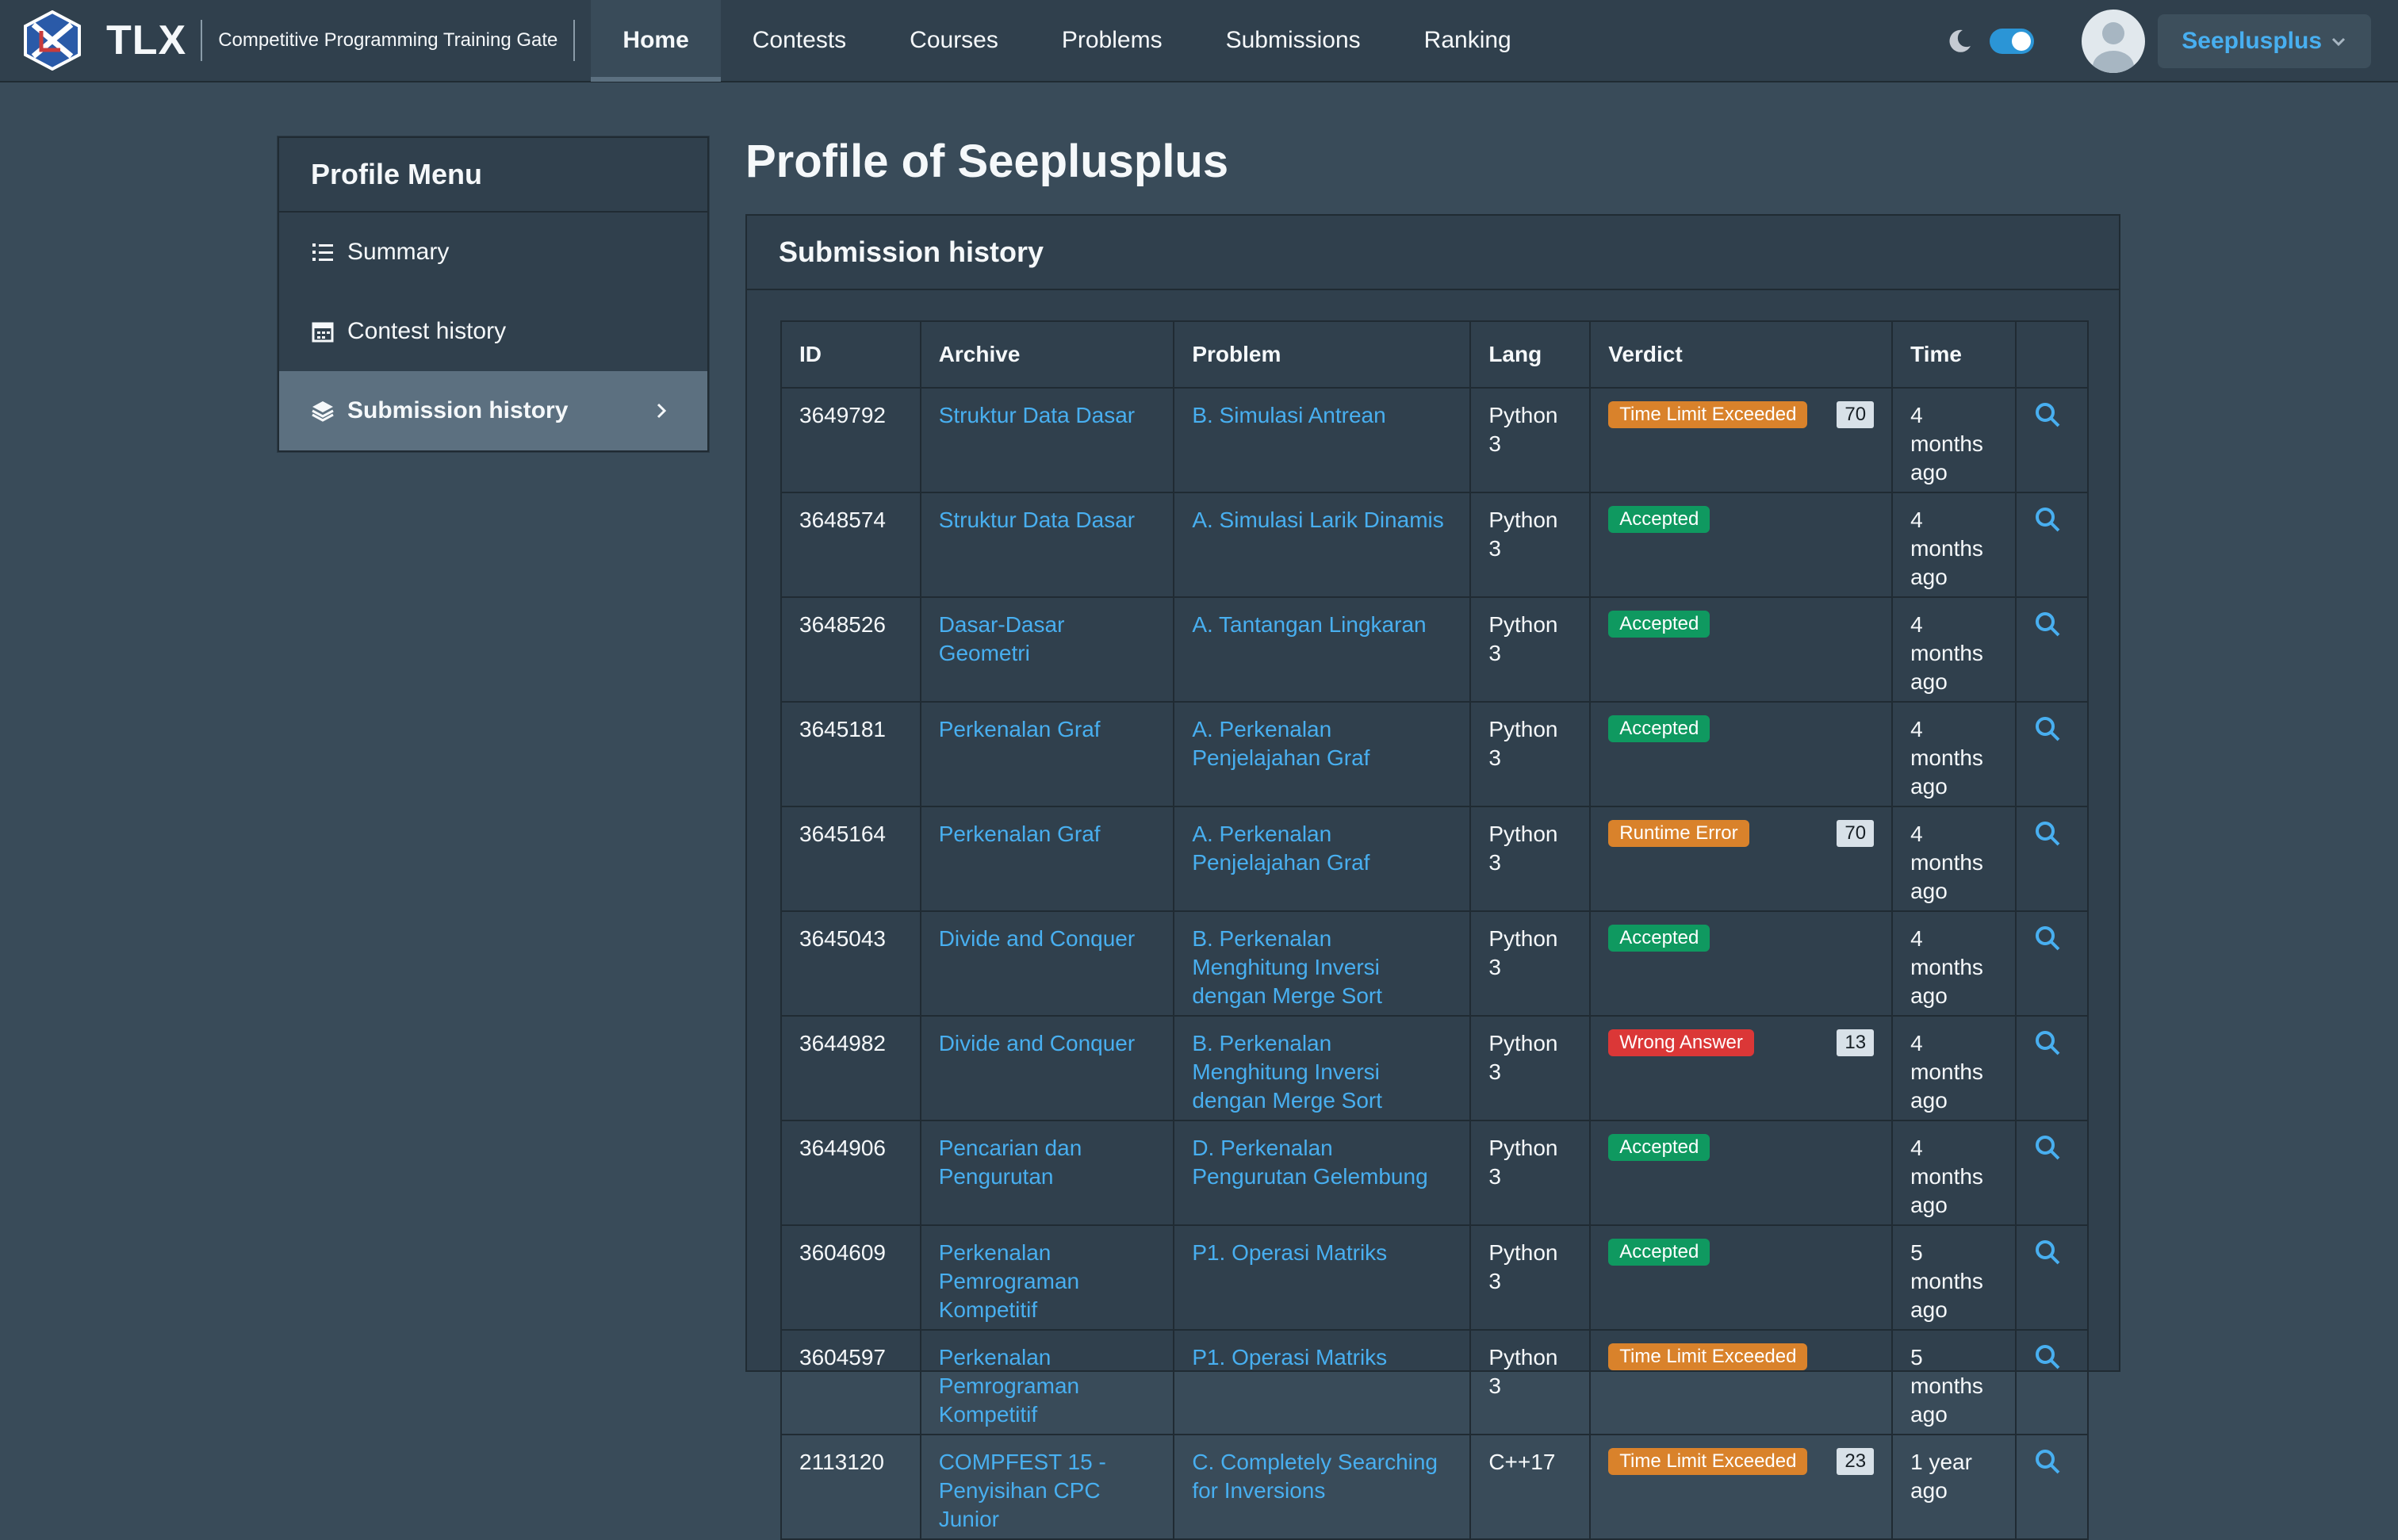  What do you see at coordinates (323, 411) in the screenshot?
I see `layers-icon` at bounding box center [323, 411].